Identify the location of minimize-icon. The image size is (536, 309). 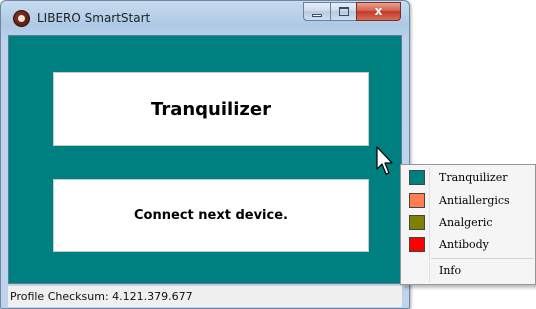
(317, 15).